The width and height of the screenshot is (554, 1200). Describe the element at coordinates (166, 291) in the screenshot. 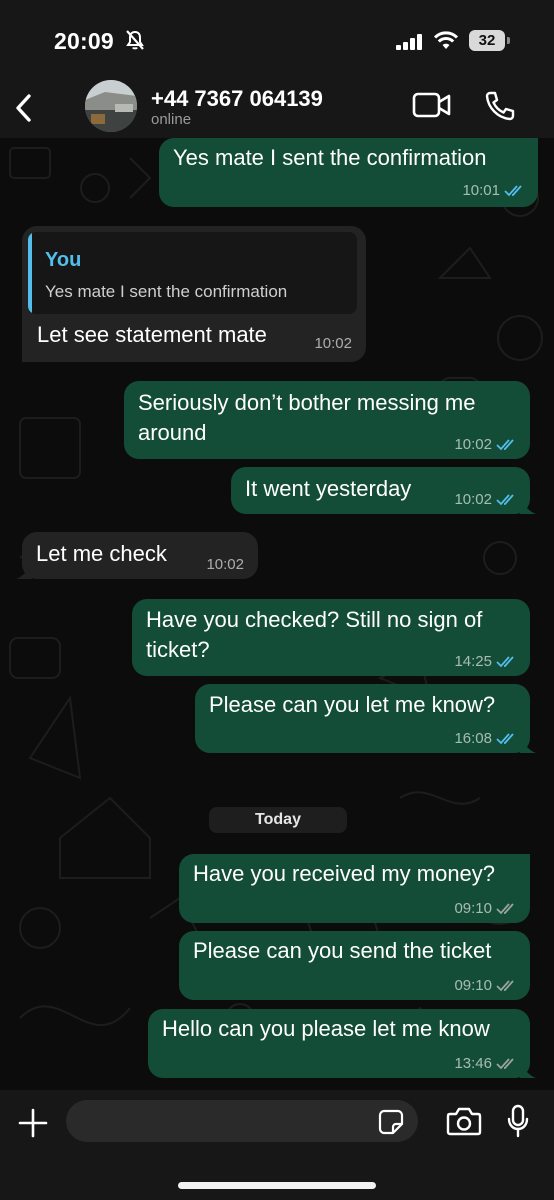

I see `quote-text: Yes mate I sent the confirmation` at that location.